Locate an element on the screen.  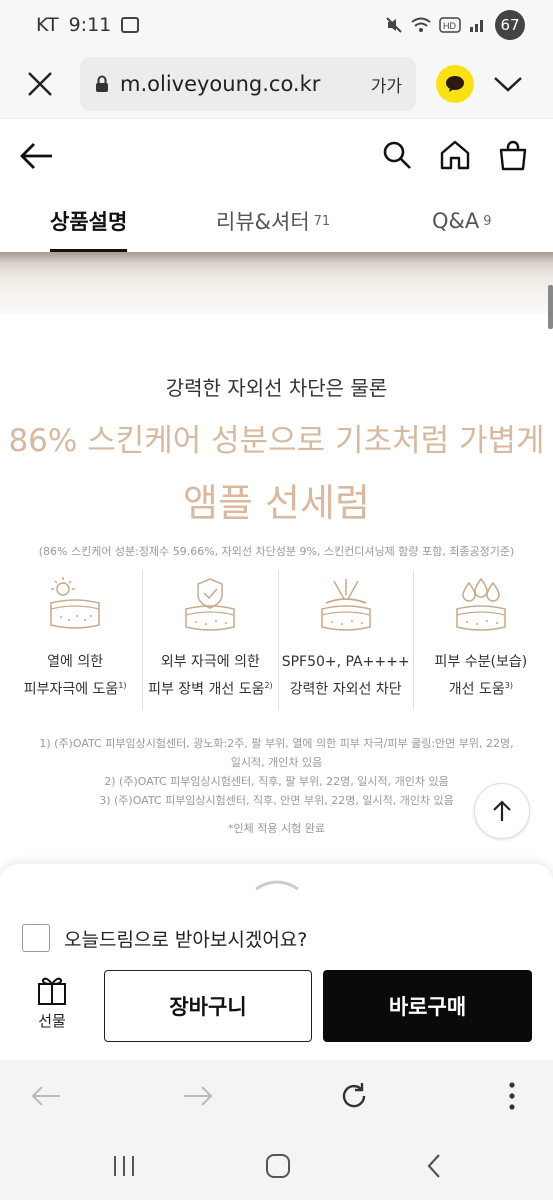
more-vertical-icon is located at coordinates (512, 1096).